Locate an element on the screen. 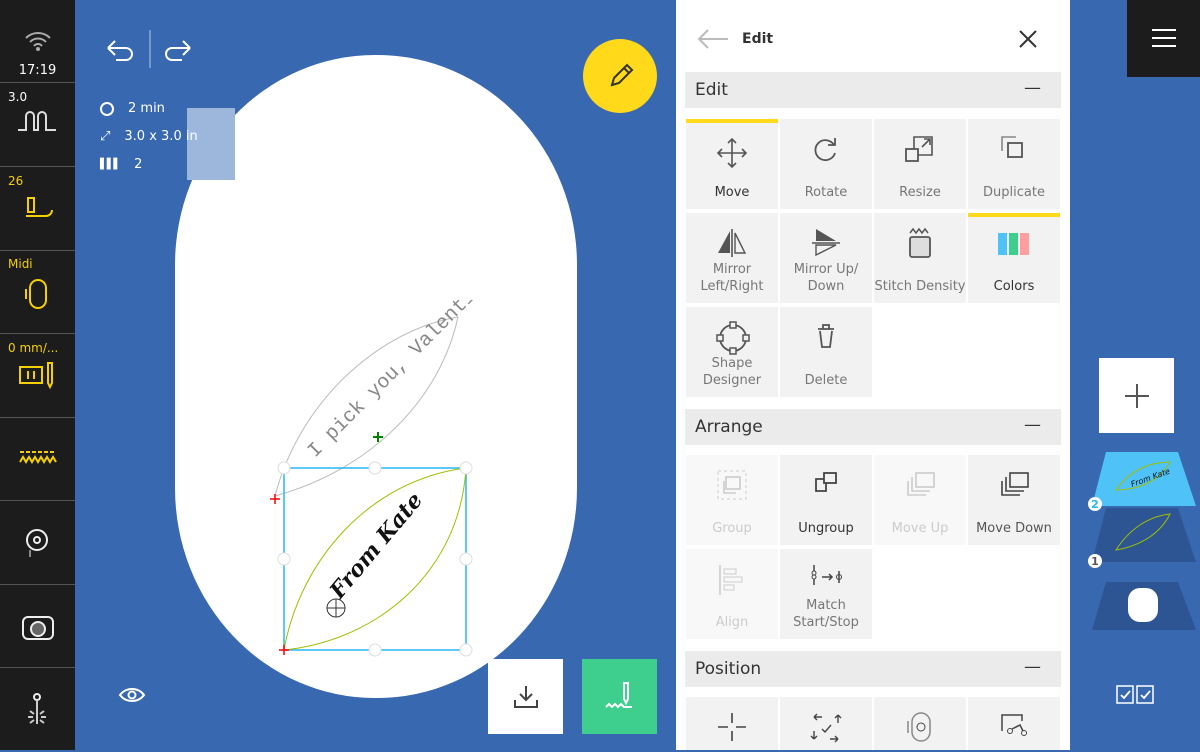  move-down-button: Move Down is located at coordinates (1014, 500).